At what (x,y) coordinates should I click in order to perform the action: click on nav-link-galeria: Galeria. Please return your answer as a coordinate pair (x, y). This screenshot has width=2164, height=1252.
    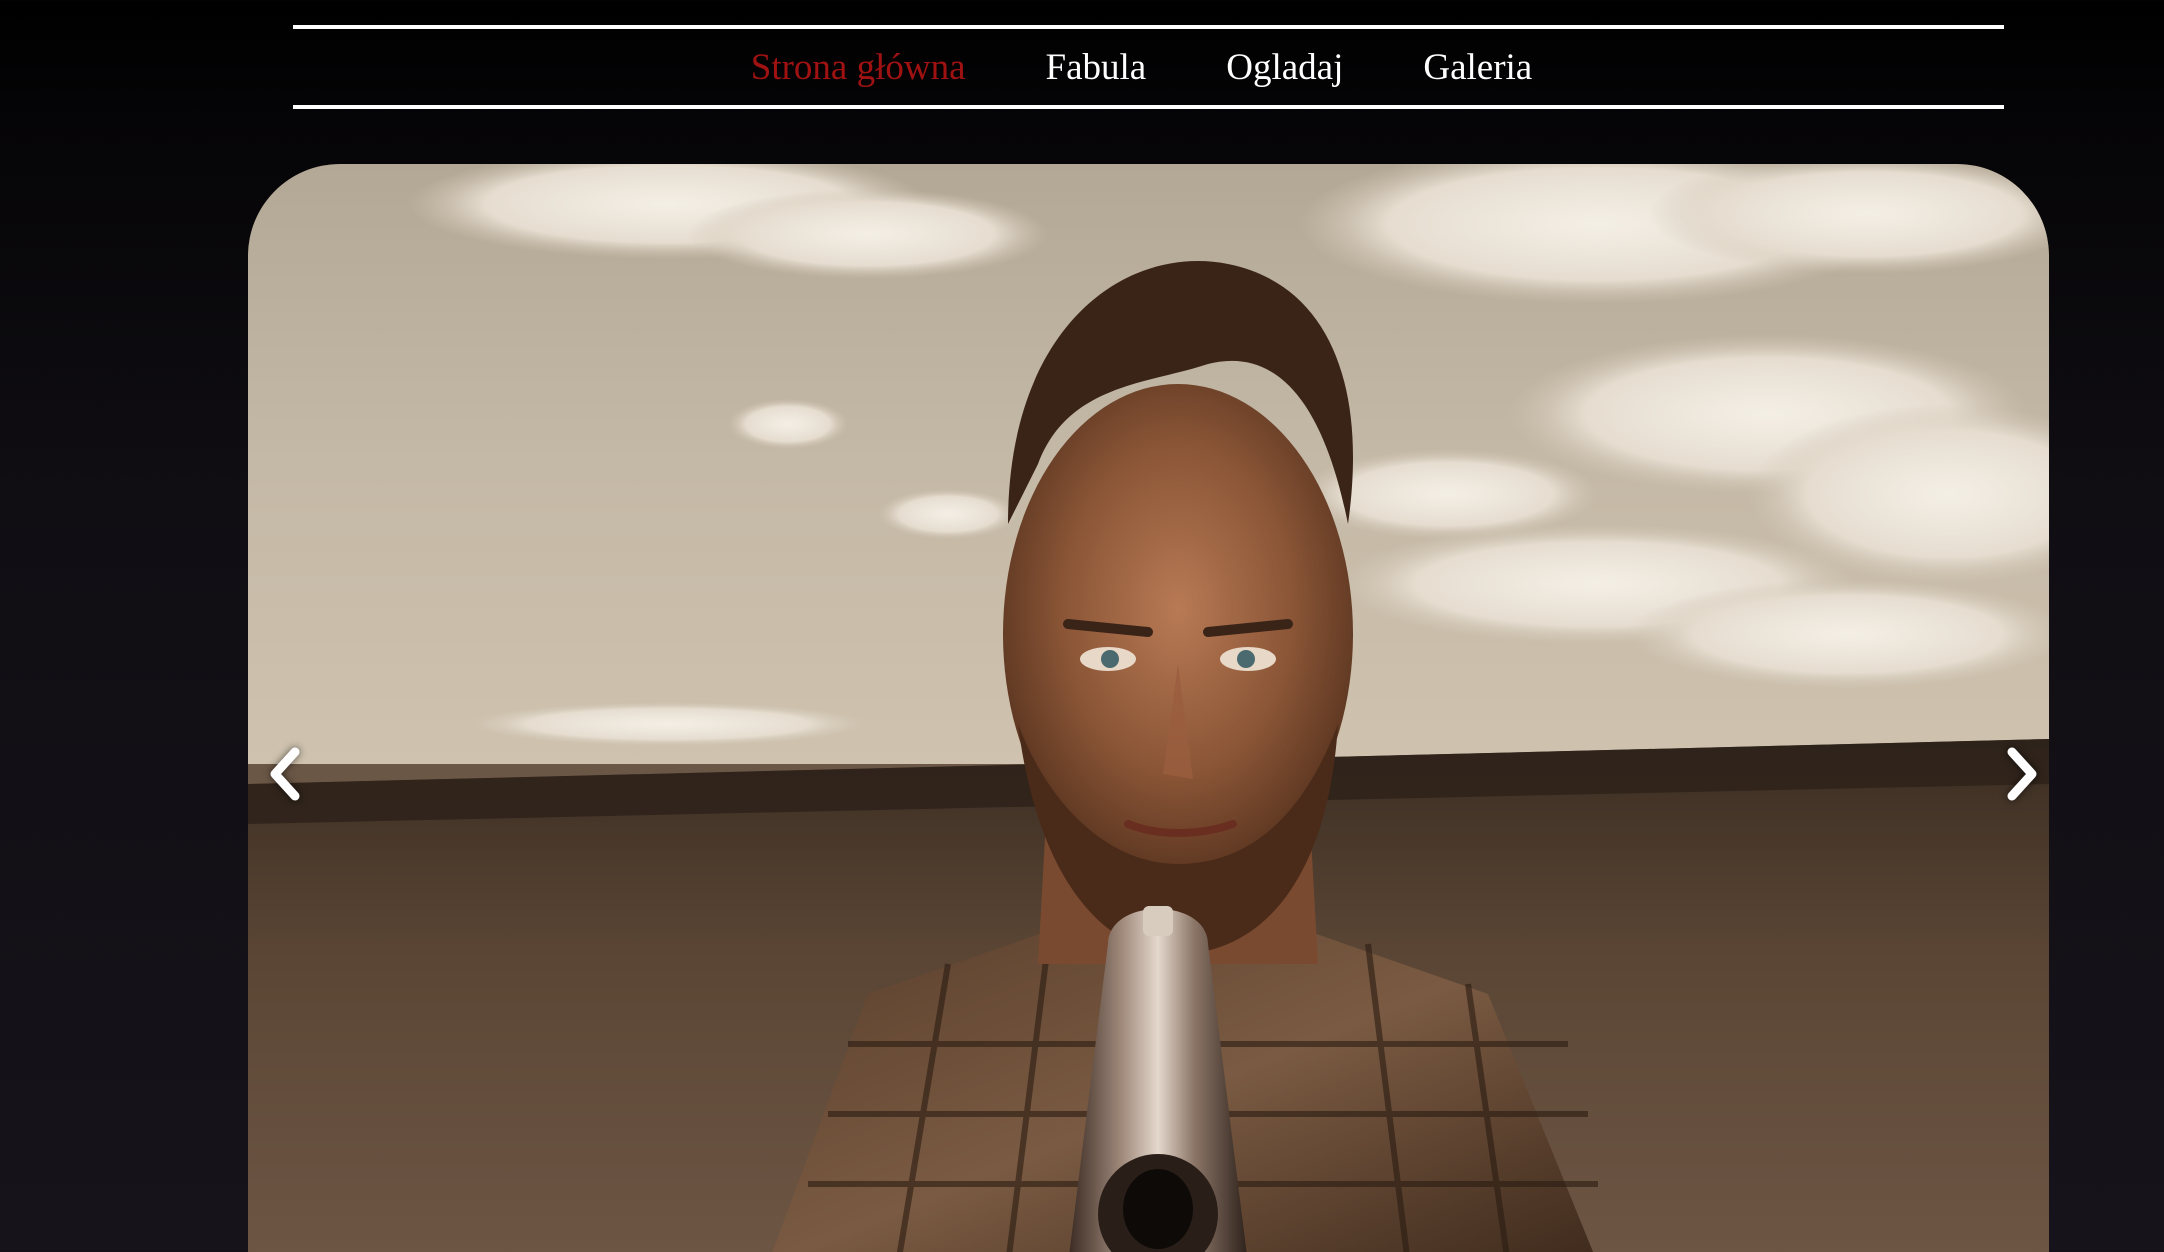
    Looking at the image, I should click on (1477, 67).